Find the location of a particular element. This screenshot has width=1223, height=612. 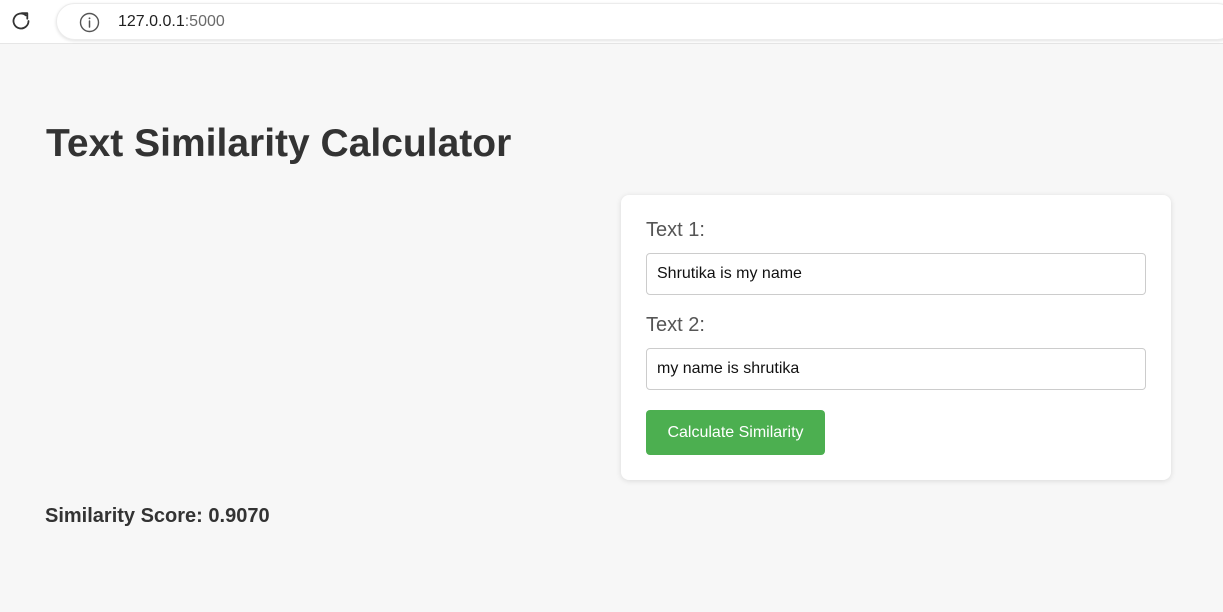

address-bar: 127.0.0.1:5000 is located at coordinates (639, 21).